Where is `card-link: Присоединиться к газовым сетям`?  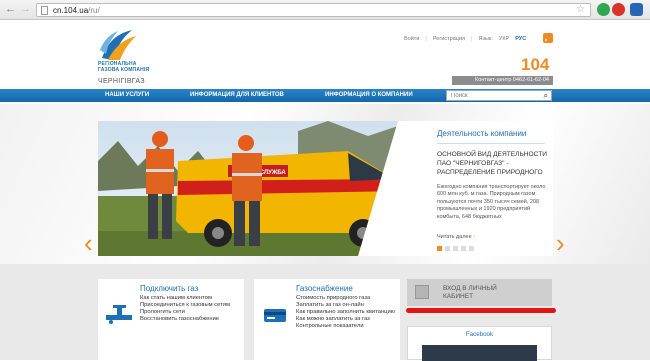
card-link: Присоединиться к газовым сетям is located at coordinates (194, 305).